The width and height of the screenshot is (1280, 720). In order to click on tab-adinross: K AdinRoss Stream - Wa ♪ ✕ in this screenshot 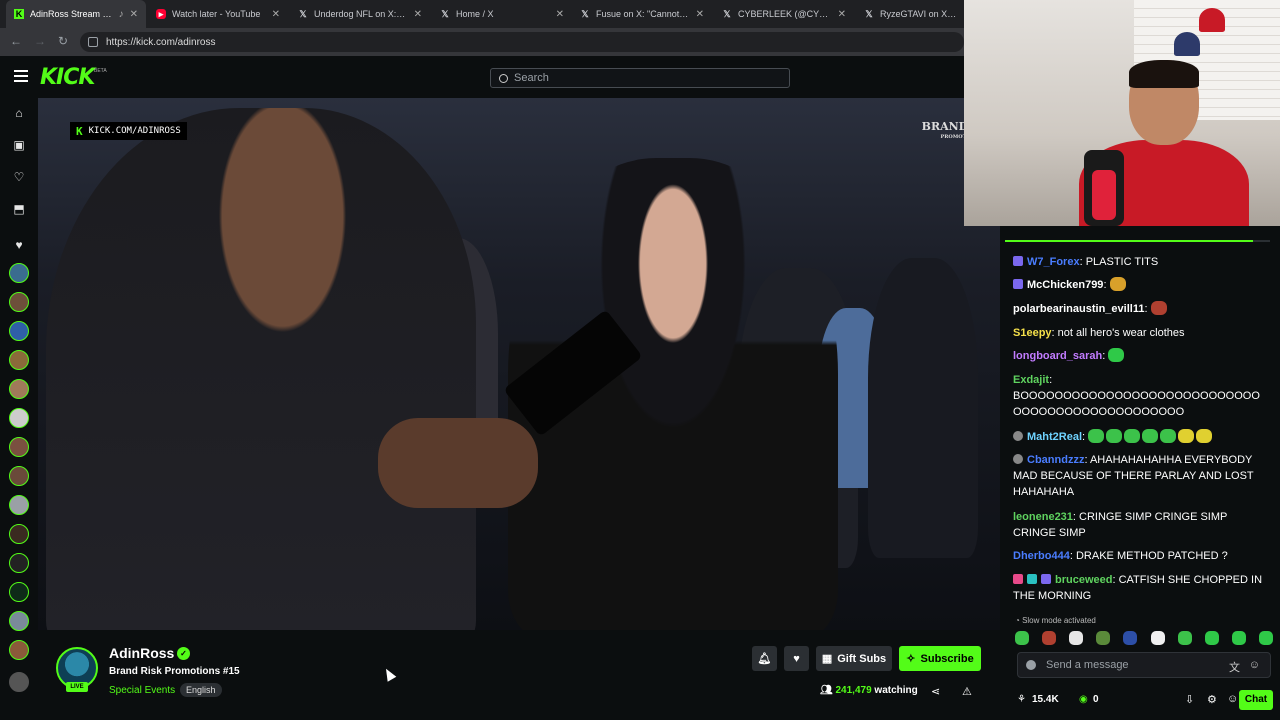, I will do `click(76, 14)`.